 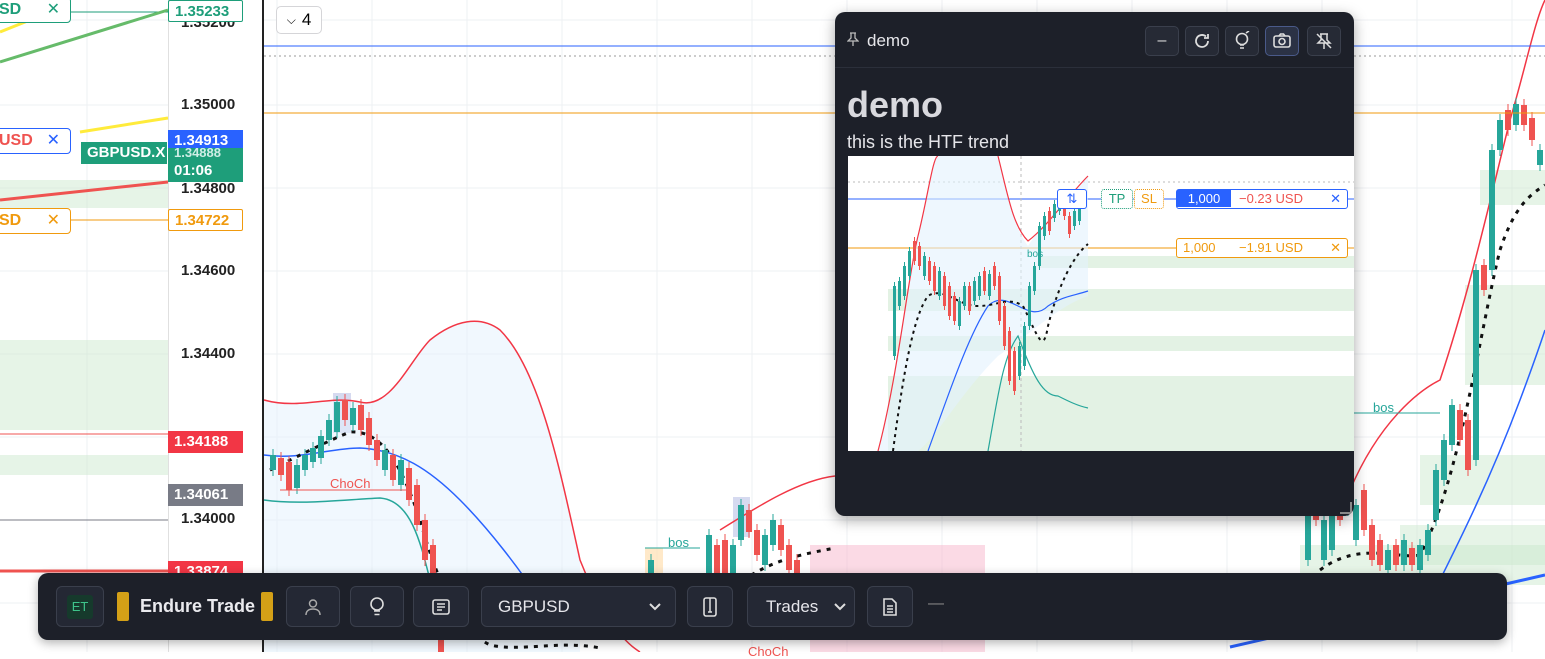 What do you see at coordinates (1072, 199) in the screenshot?
I see `snap-position-toggle: ⇅` at bounding box center [1072, 199].